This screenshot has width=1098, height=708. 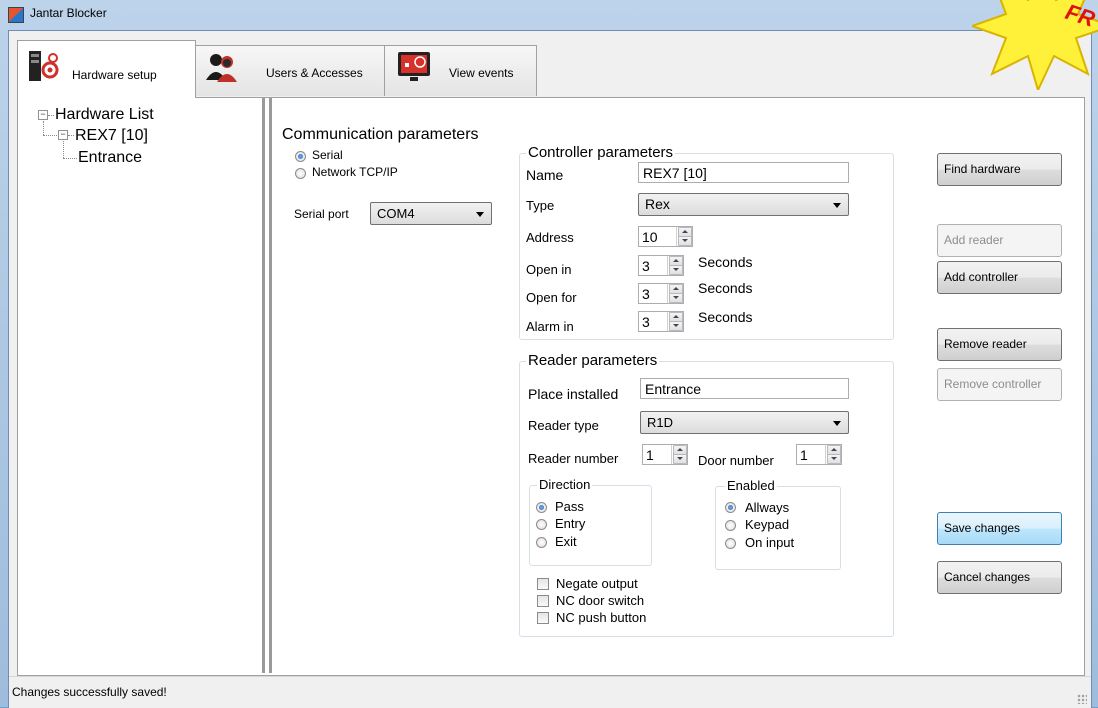 What do you see at coordinates (543, 618) in the screenshot?
I see `nc-push-button-checkbox` at bounding box center [543, 618].